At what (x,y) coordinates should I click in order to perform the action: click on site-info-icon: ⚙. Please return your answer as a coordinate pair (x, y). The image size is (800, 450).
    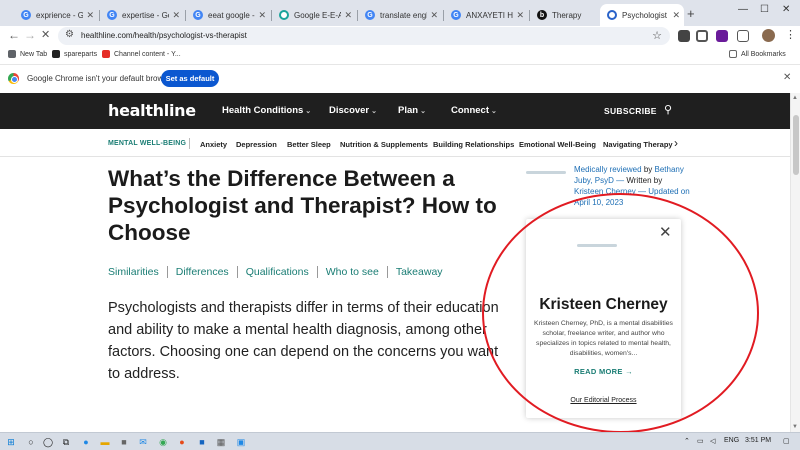
    Looking at the image, I should click on (69, 34).